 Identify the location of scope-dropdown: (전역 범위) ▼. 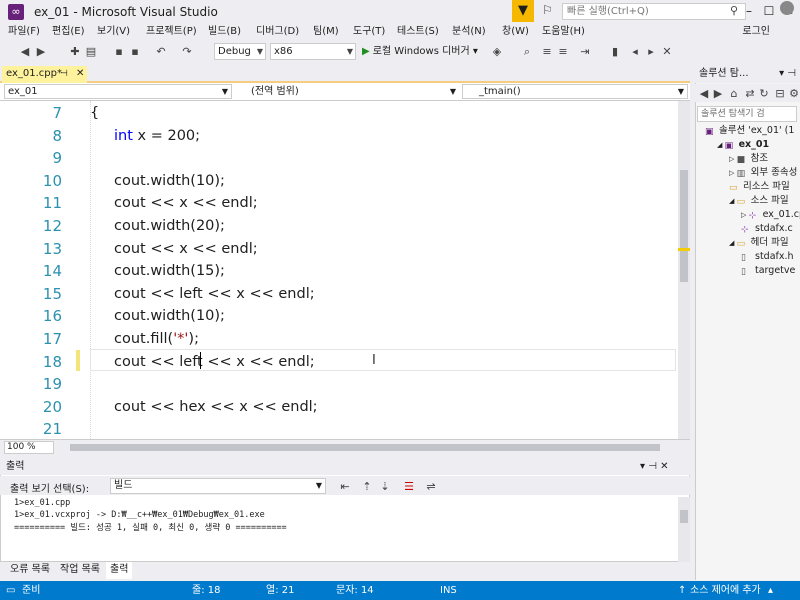
(347, 91).